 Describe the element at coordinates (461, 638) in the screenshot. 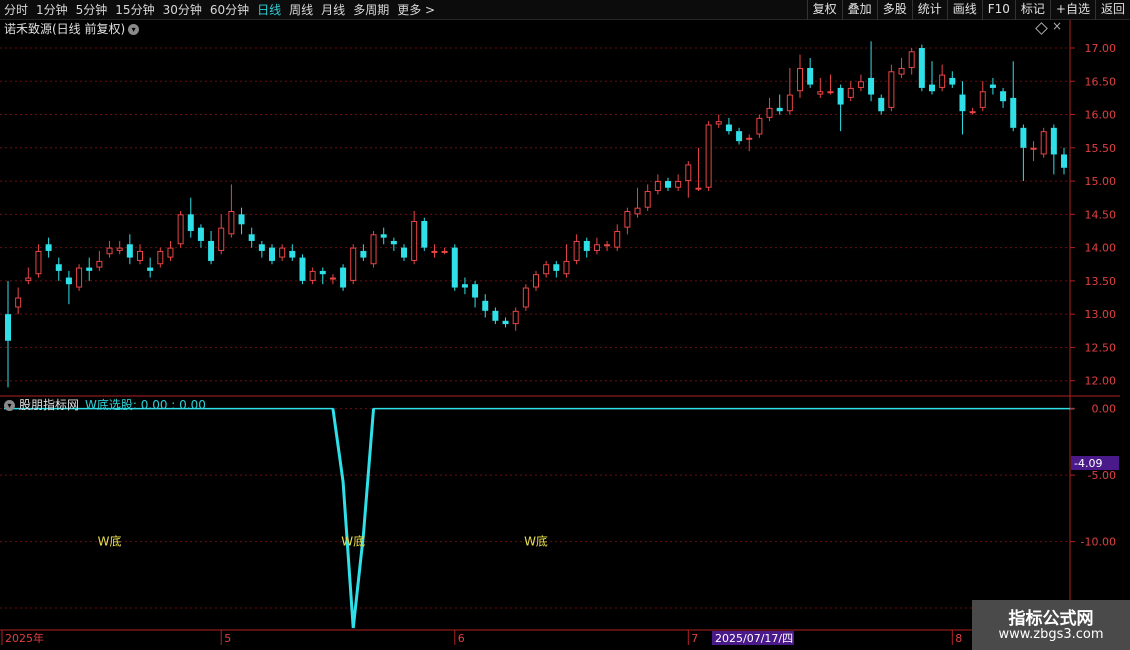

I see `time-label: 6` at that location.